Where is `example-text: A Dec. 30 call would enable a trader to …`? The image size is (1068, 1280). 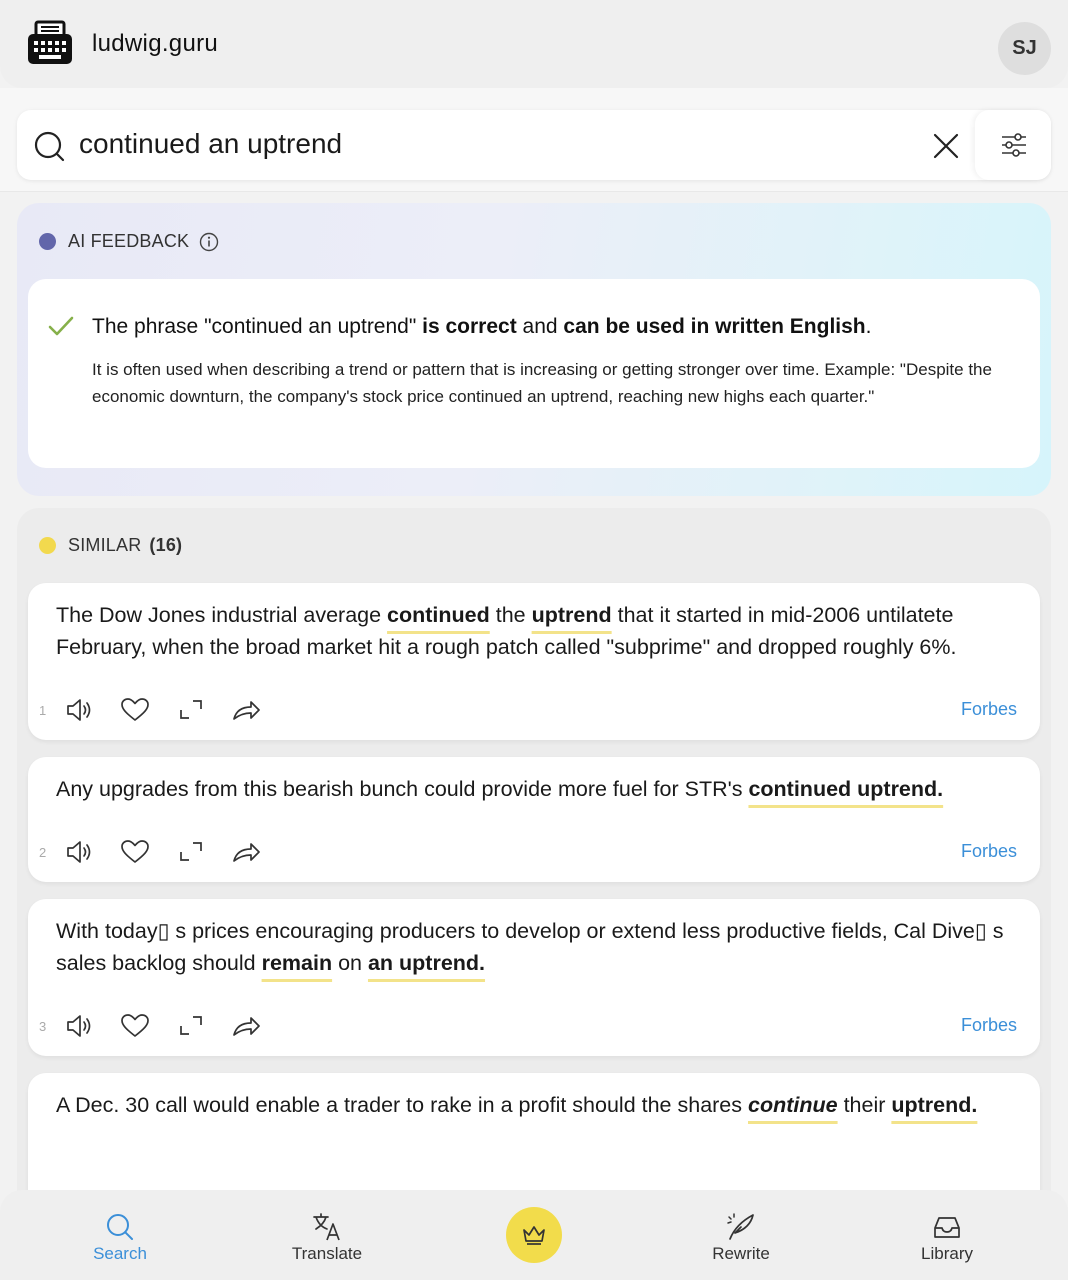
example-text: A Dec. 30 call would enable a trader to … is located at coordinates (402, 1105).